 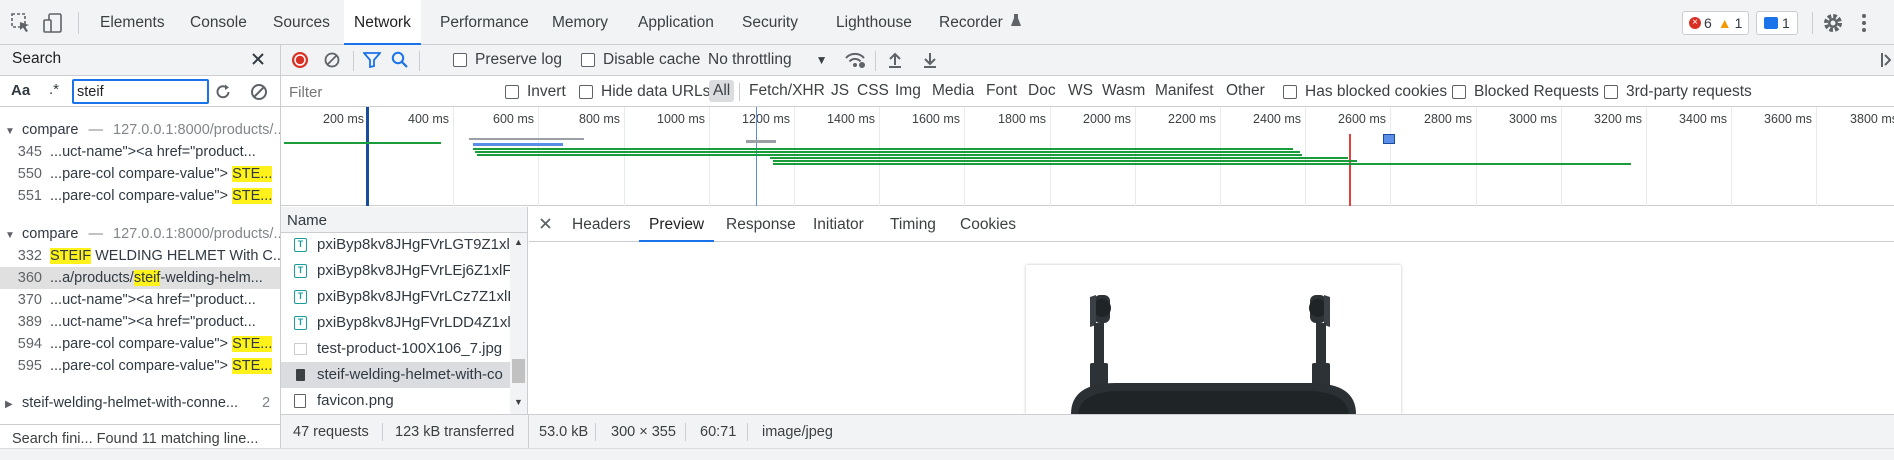 What do you see at coordinates (518, 371) in the screenshot?
I see `scrollbar-thumb` at bounding box center [518, 371].